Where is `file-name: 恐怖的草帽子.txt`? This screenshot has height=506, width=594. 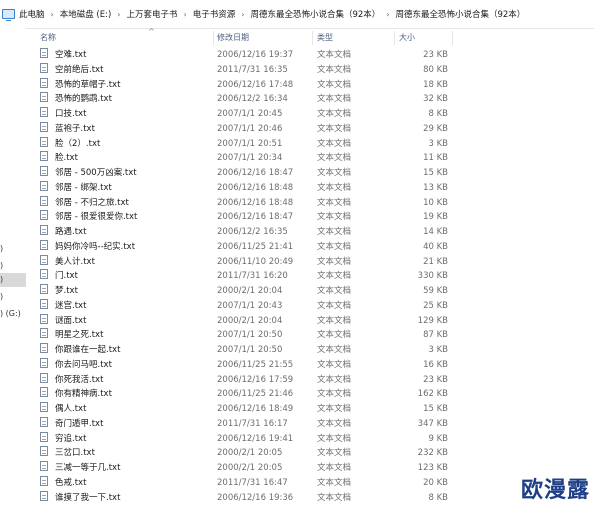 file-name: 恐怖的草帽子.txt is located at coordinates (87, 85).